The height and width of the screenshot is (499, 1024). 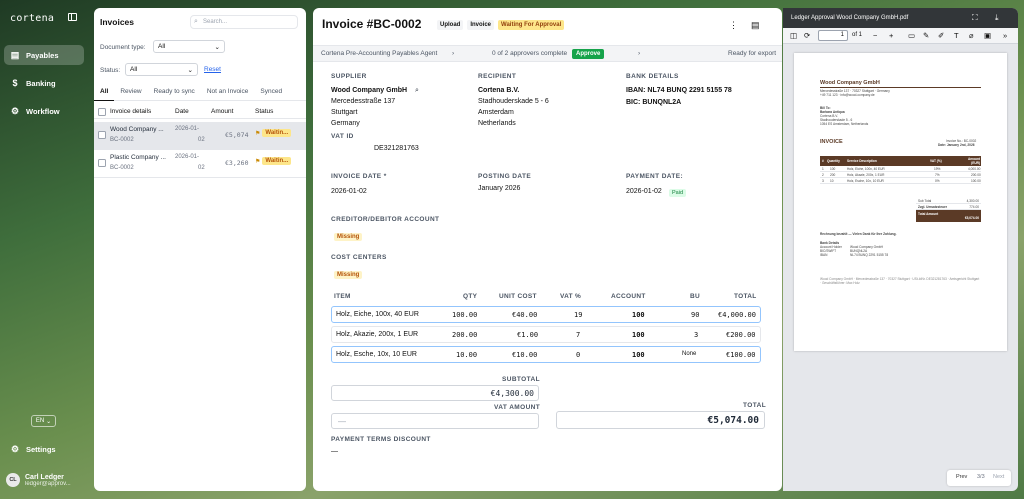 What do you see at coordinates (43, 421) in the screenshot?
I see `language-select: EN ⌄` at bounding box center [43, 421].